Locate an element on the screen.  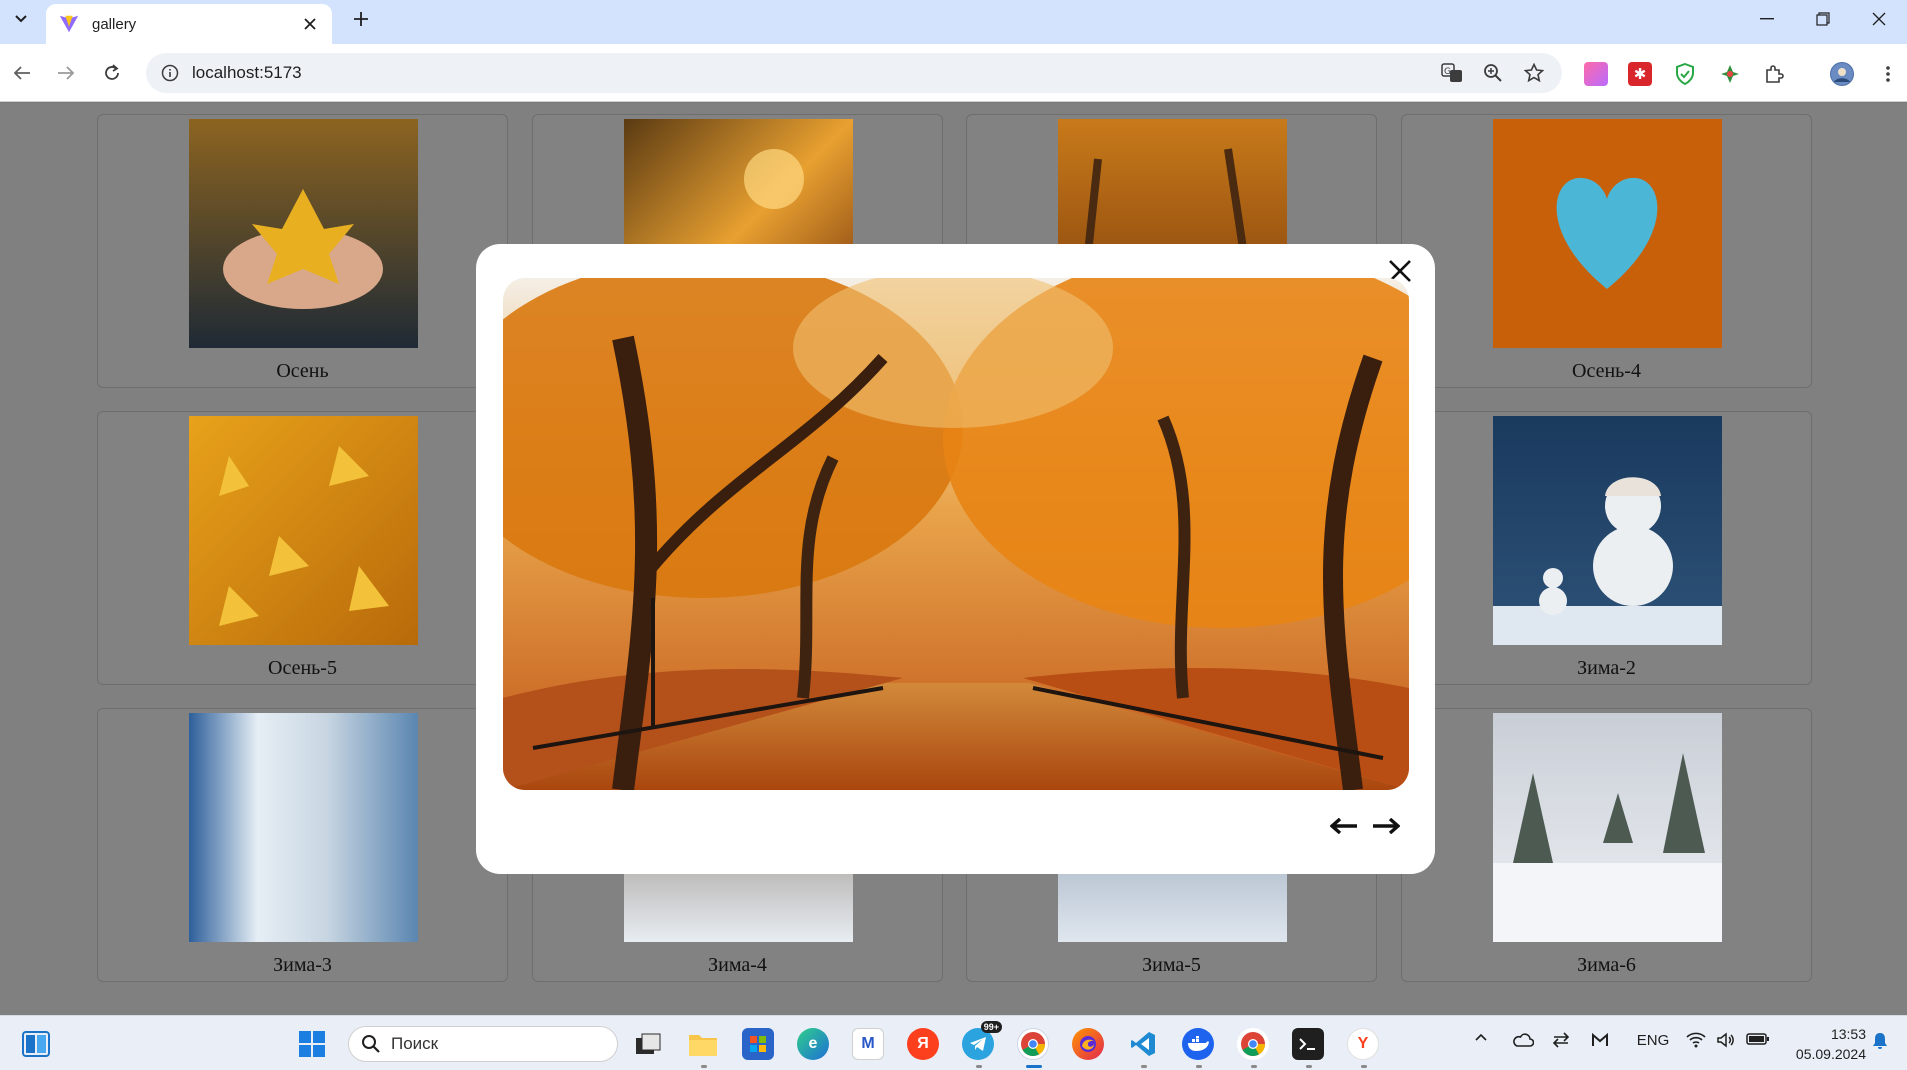
browser-tab-gallery: gallery is located at coordinates (189, 24).